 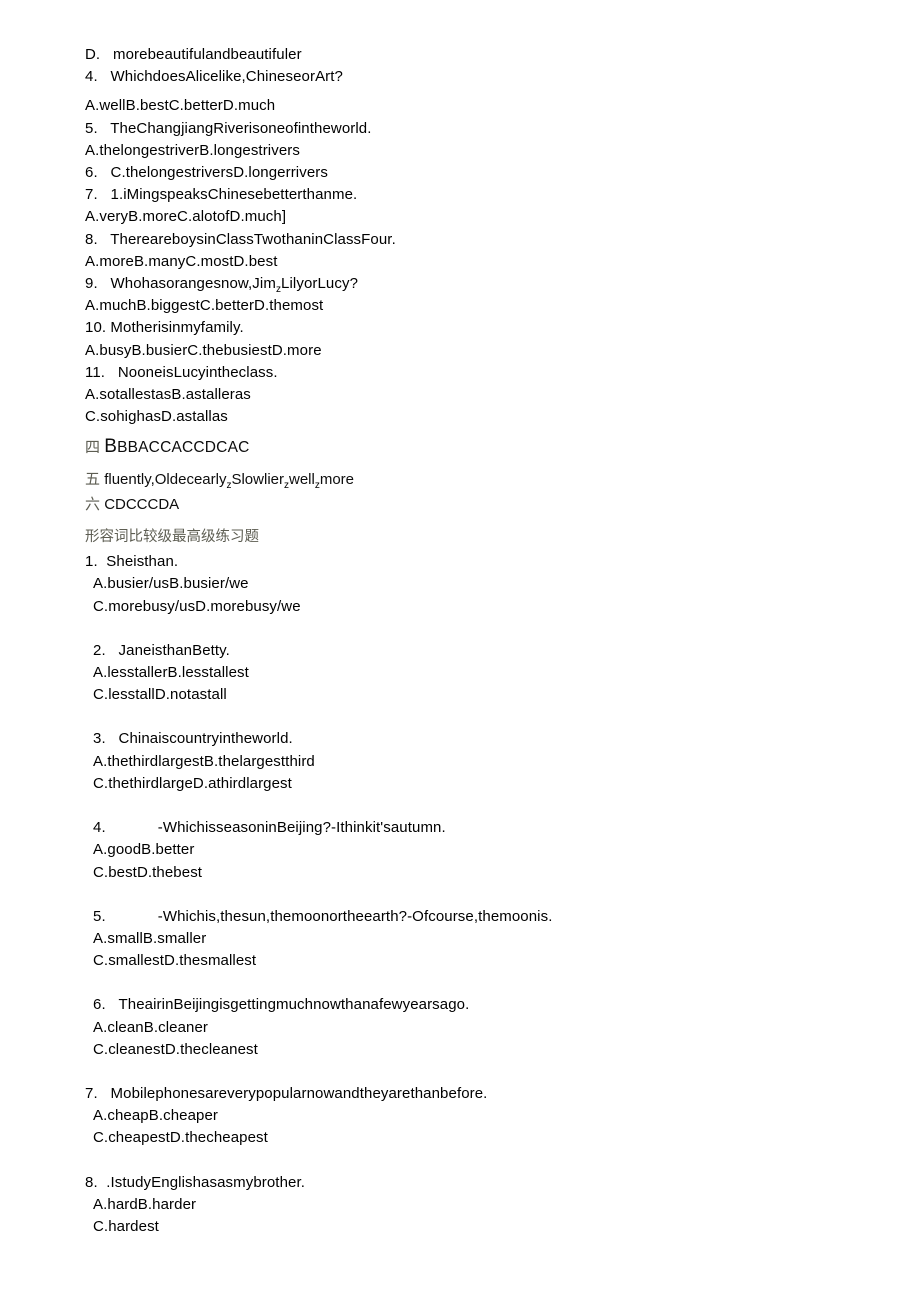 What do you see at coordinates (472, 479) in the screenshot?
I see `answer-key-five: 五 fluently,OldecearlyzSlowlierzwellzmore` at bounding box center [472, 479].